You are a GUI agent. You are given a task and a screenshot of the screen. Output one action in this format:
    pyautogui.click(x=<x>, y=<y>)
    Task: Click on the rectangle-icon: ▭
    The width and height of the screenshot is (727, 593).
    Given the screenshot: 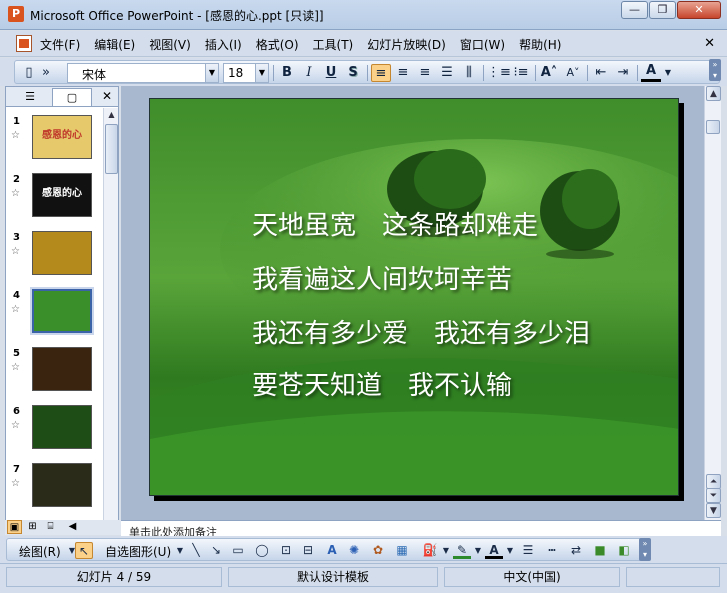 What is the action you would take?
    pyautogui.click(x=238, y=550)
    